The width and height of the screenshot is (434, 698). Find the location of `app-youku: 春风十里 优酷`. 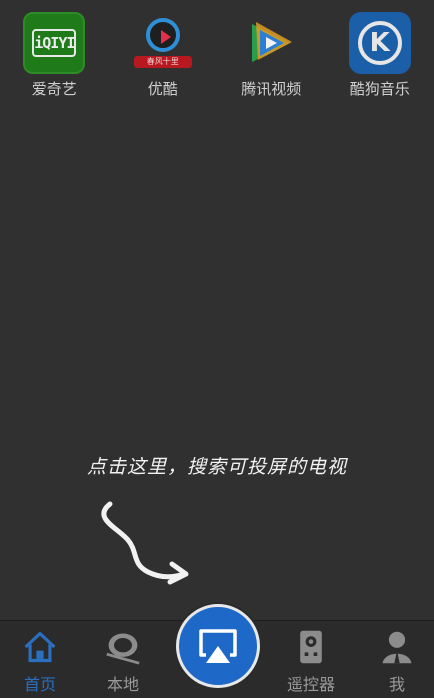

app-youku: 春风十里 优酷 is located at coordinates (163, 57).